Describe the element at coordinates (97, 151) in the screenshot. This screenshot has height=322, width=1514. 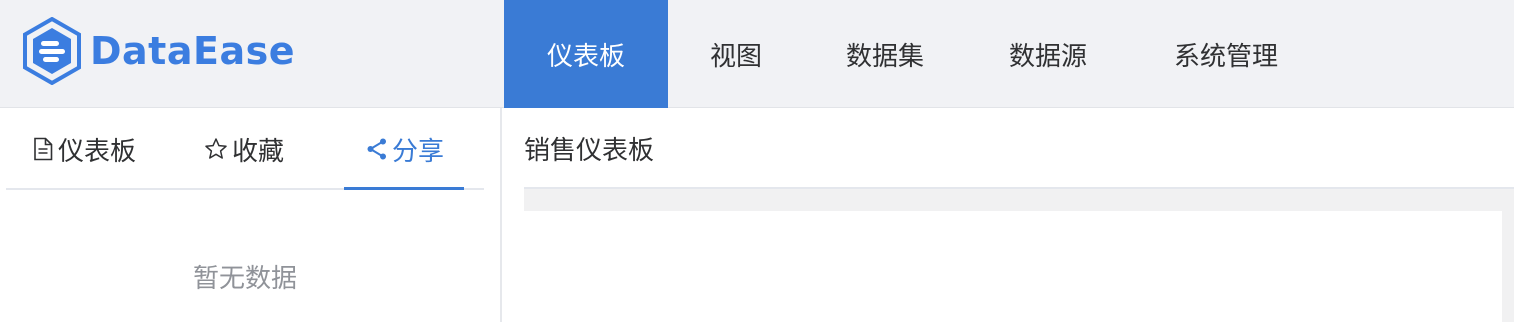
I see `tab-dashboard-label: 仪表板` at that location.